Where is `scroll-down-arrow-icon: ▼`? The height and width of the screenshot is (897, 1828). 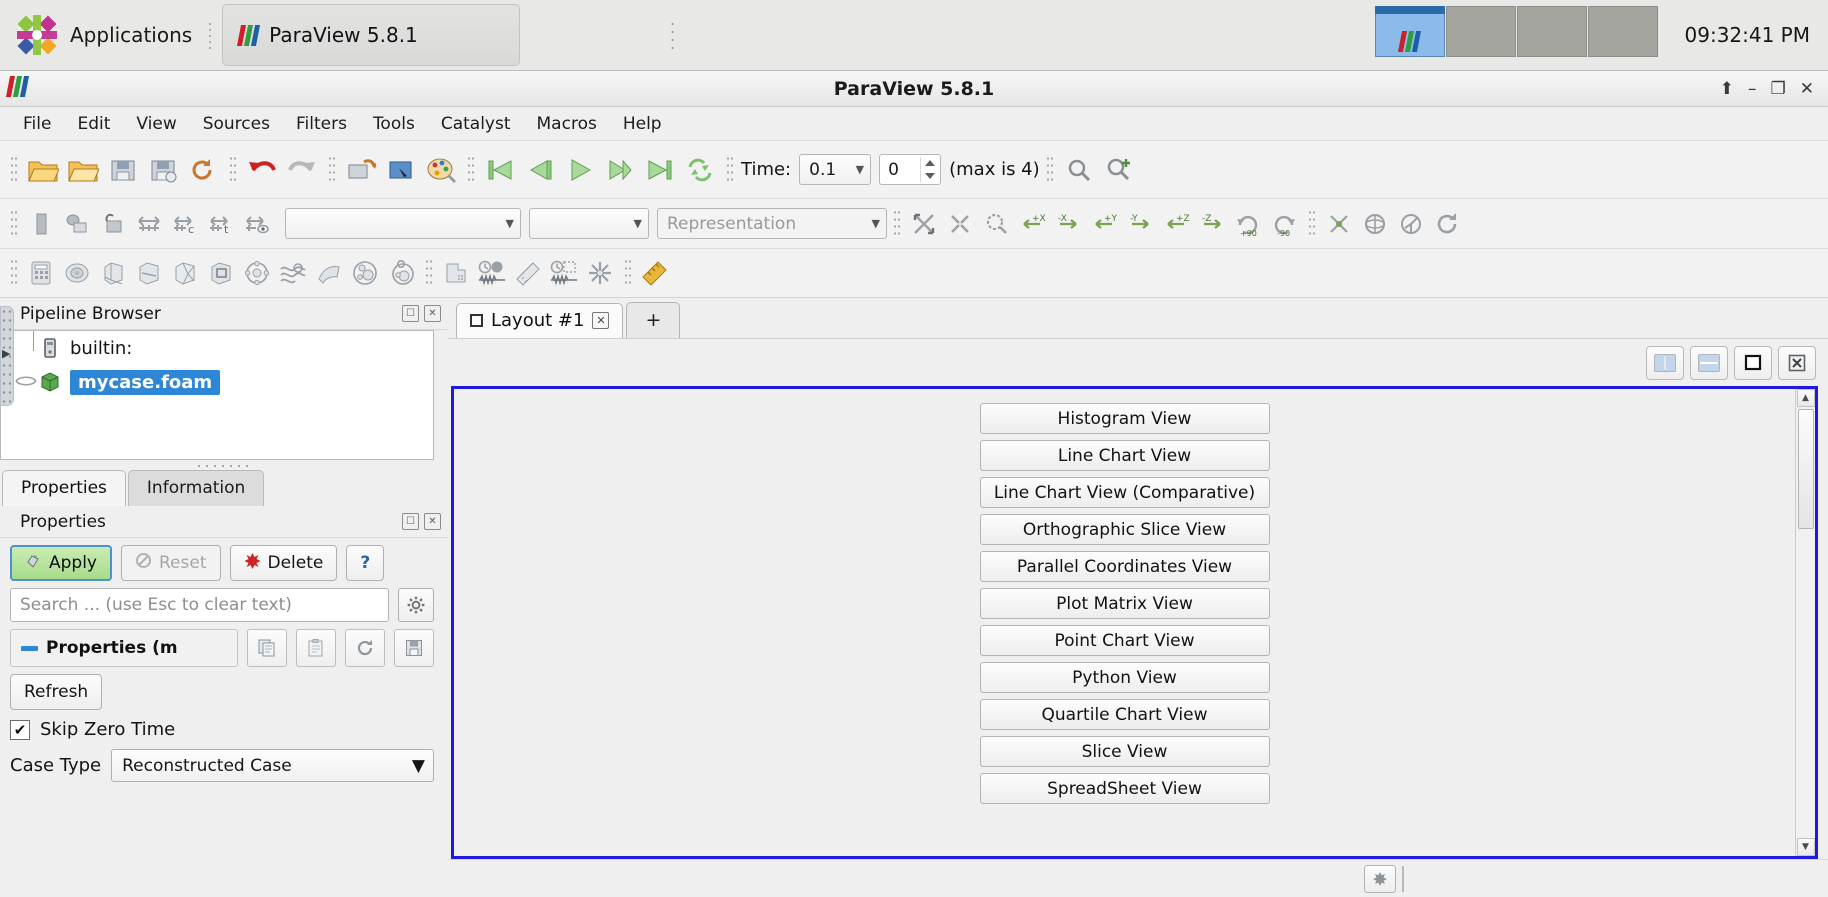 scroll-down-arrow-icon: ▼ is located at coordinates (1805, 847).